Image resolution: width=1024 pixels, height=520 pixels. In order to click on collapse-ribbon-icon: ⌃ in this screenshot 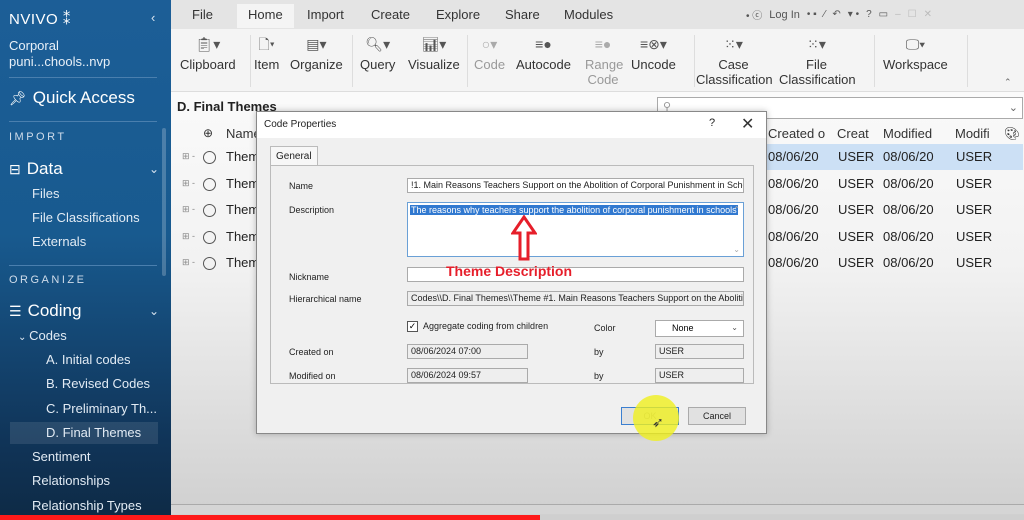, I will do `click(1008, 82)`.